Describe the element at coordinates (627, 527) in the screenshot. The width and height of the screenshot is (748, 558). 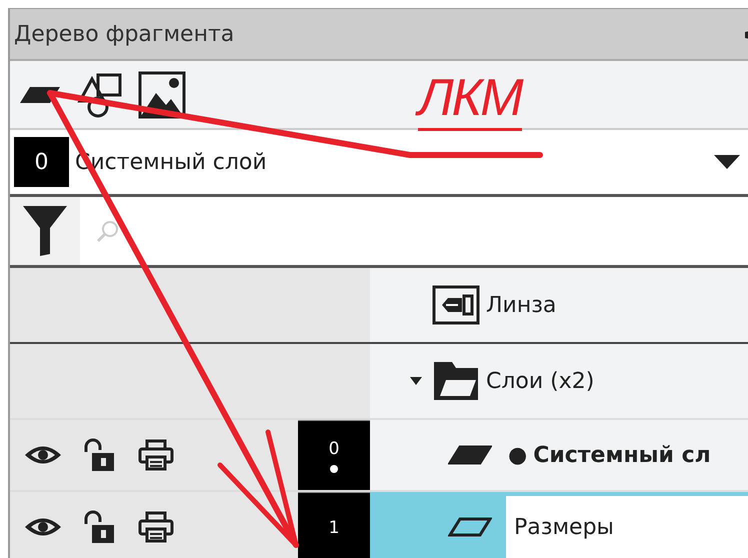
I see `name-input-field: Размеры` at that location.